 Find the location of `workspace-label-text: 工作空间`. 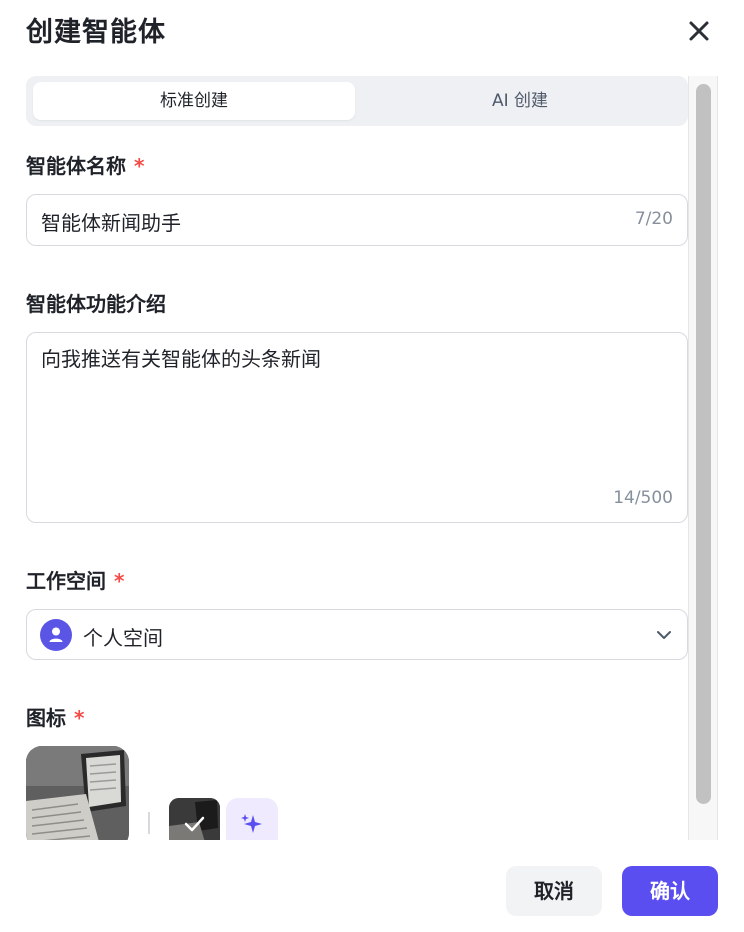

workspace-label-text: 工作空间 is located at coordinates (66, 581).